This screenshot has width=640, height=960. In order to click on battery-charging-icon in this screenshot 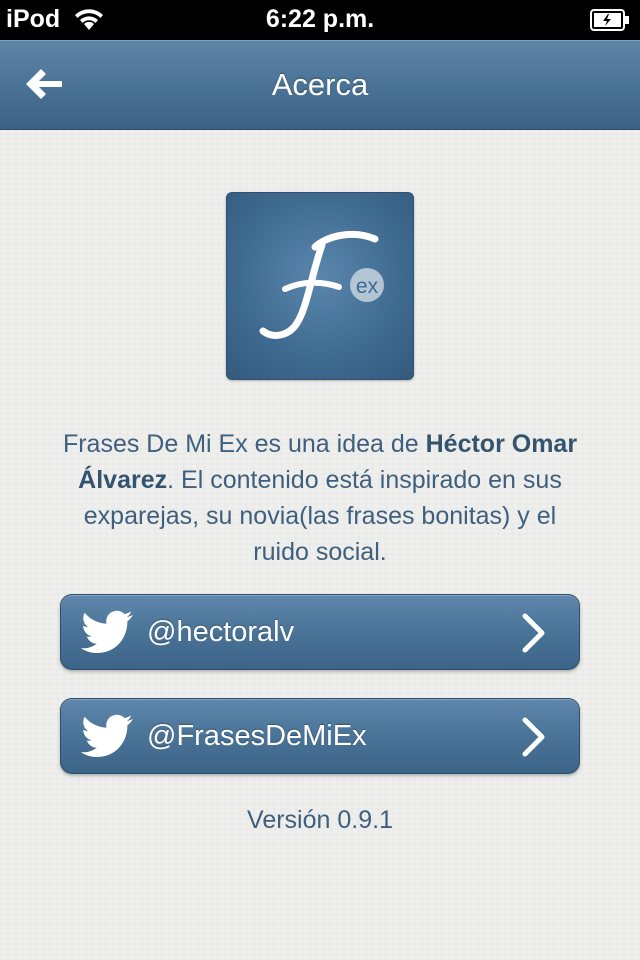, I will do `click(610, 22)`.